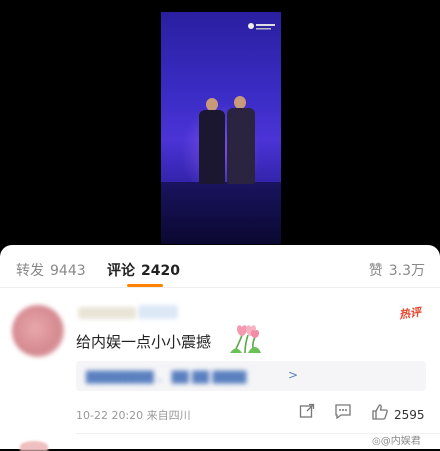  Describe the element at coordinates (68, 271) in the screenshot. I see `tab-reposts-count: 9443` at that location.